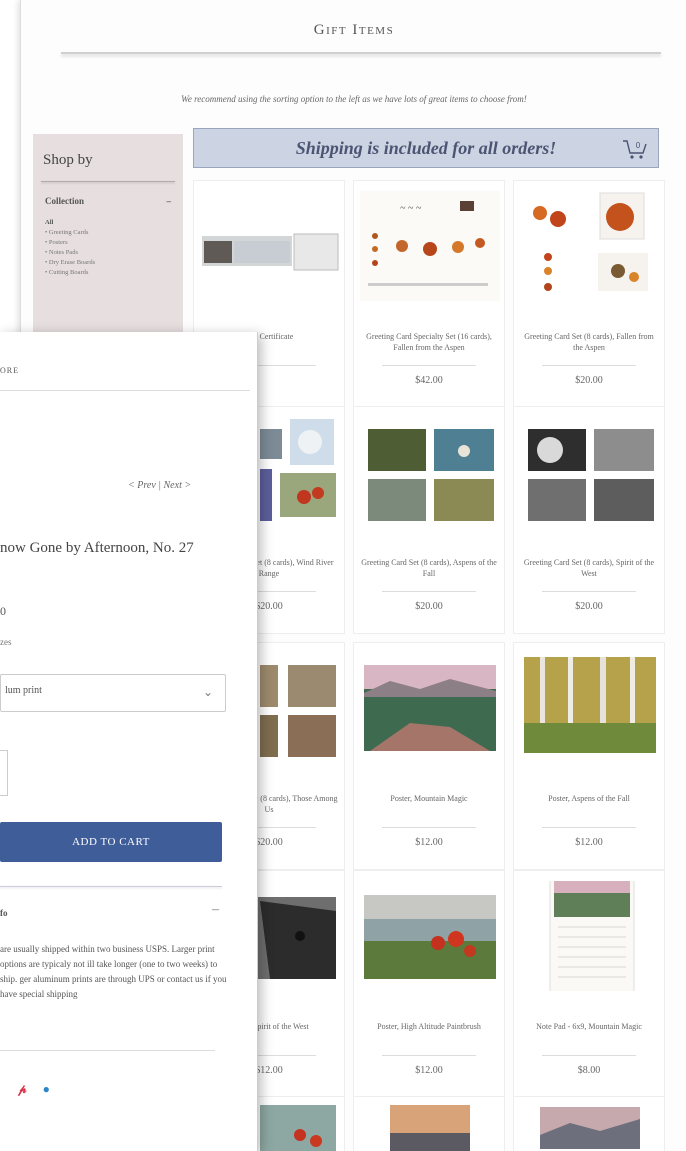 Image resolution: width=686 pixels, height=1151 pixels. What do you see at coordinates (590, 936) in the screenshot?
I see `product-image-note-pad` at bounding box center [590, 936].